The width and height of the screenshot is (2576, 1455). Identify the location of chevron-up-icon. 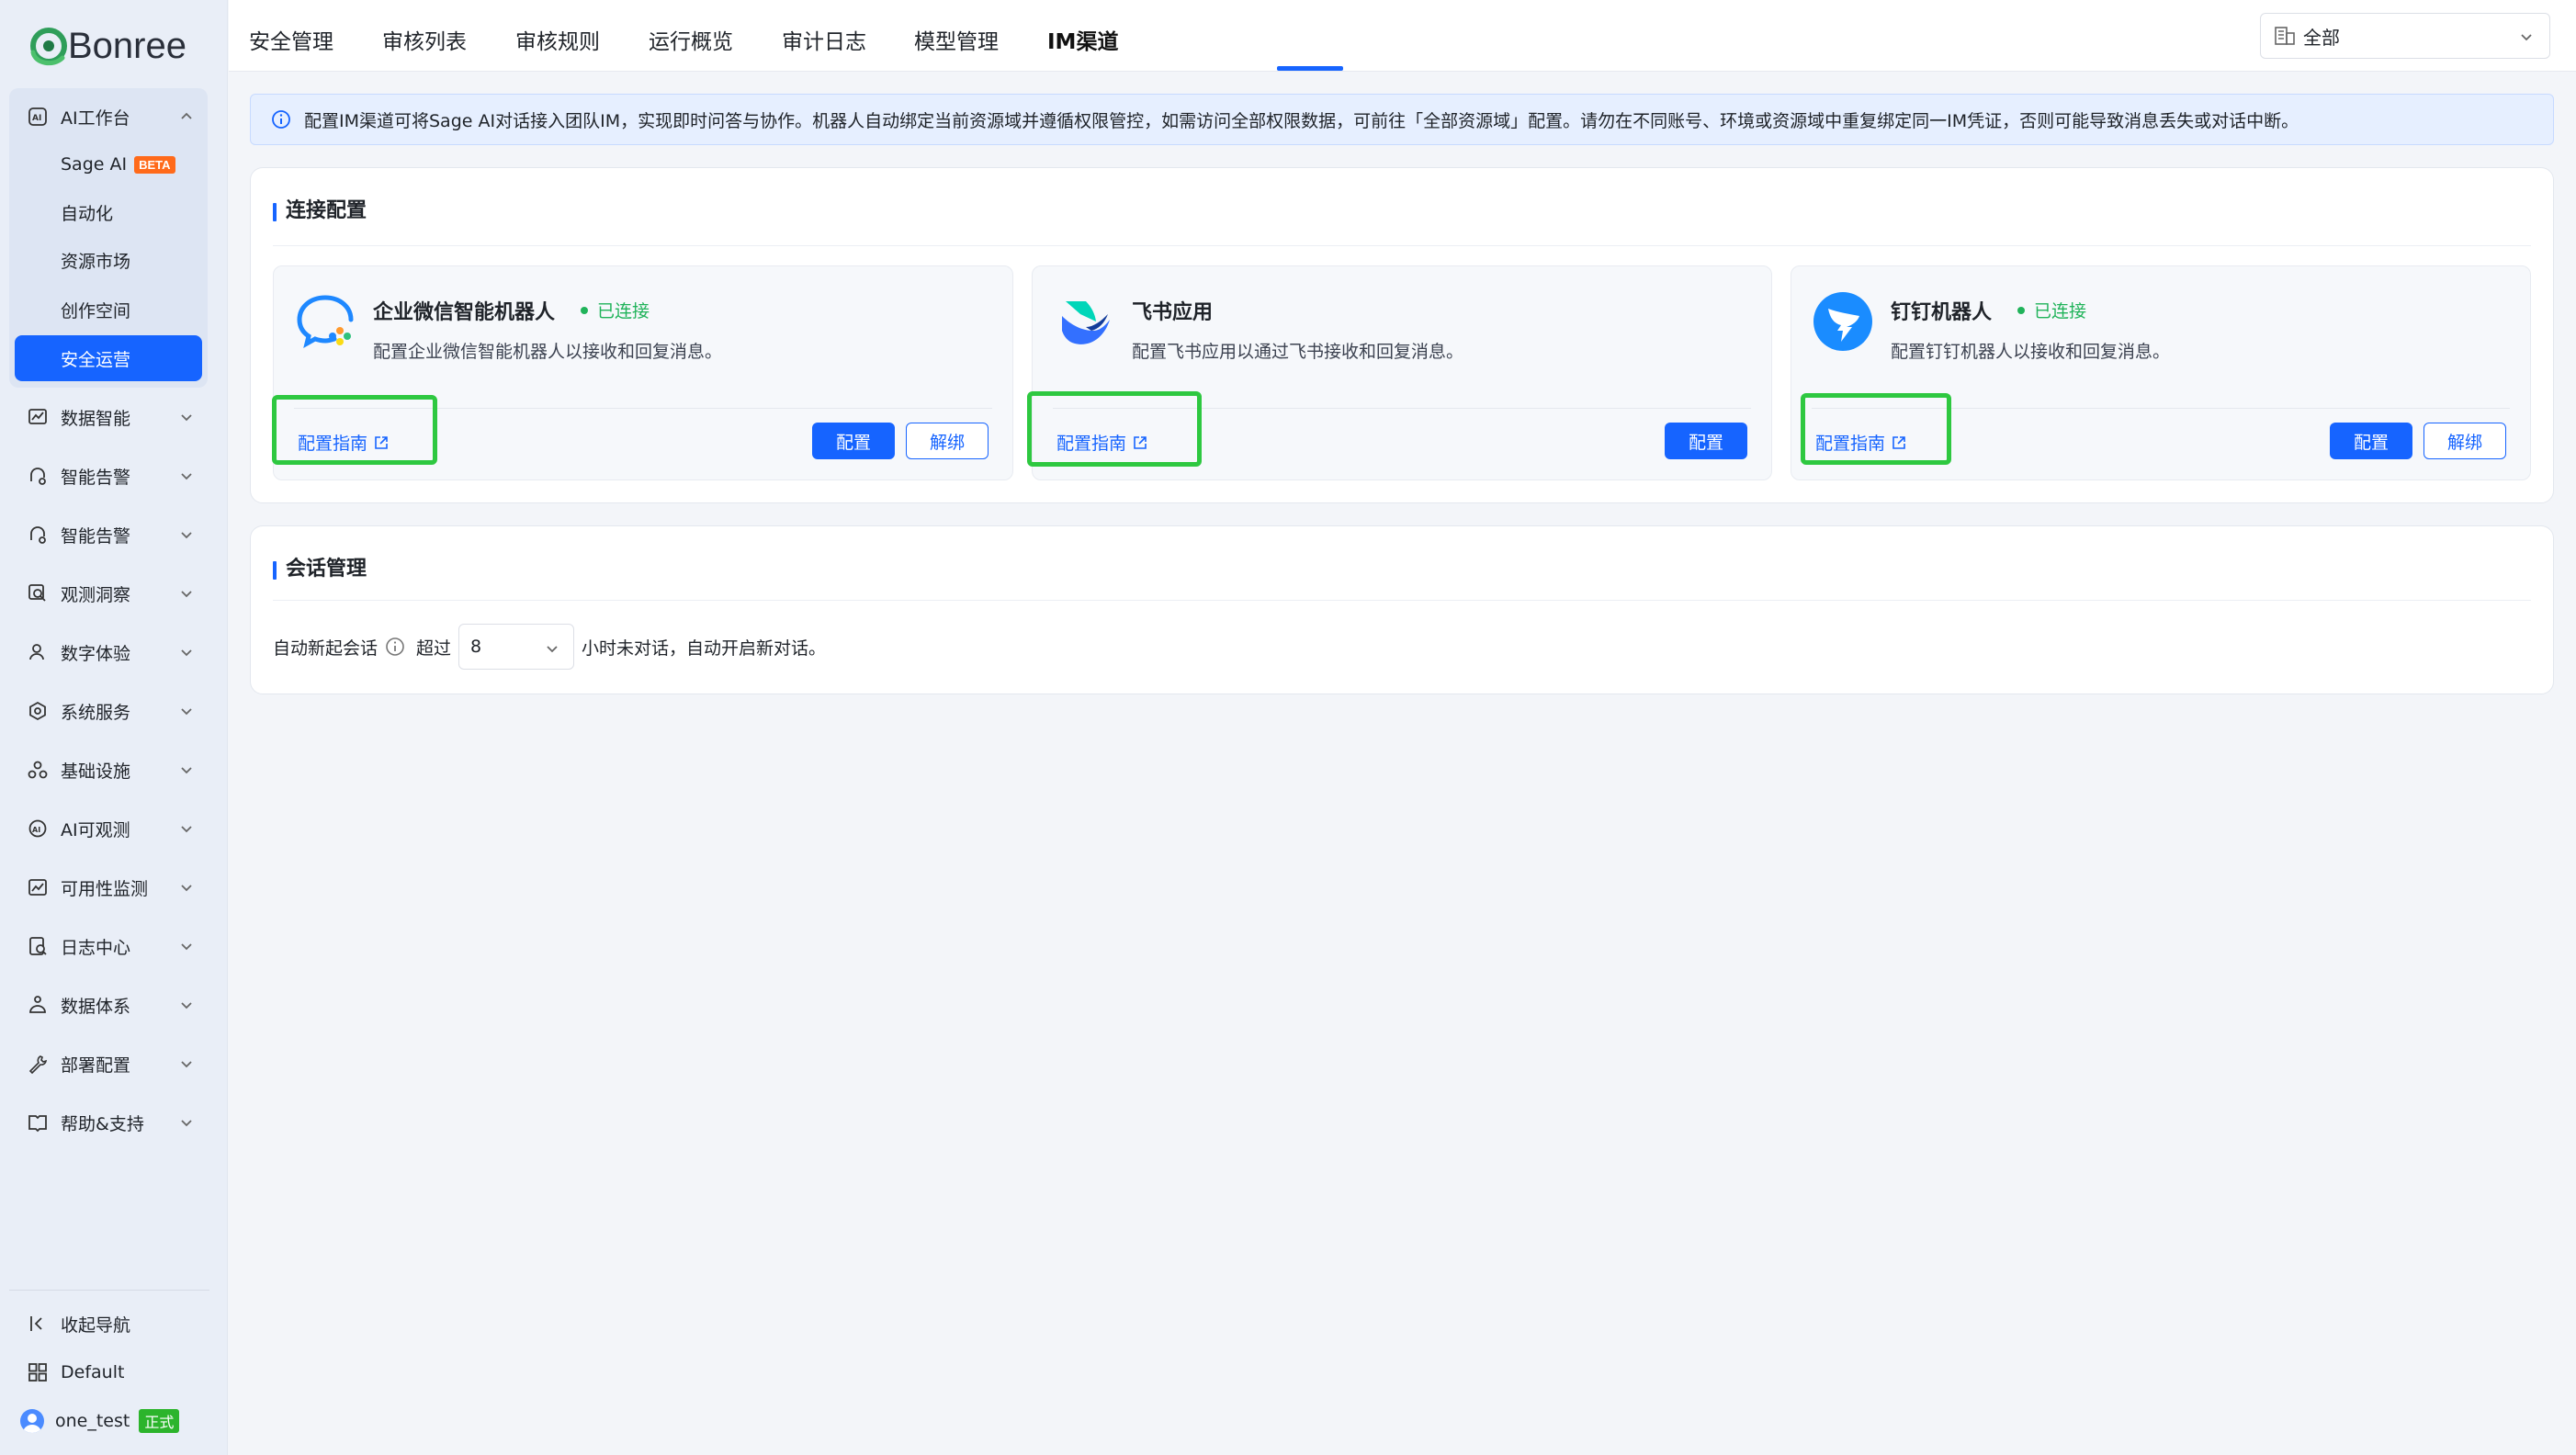
(186, 115).